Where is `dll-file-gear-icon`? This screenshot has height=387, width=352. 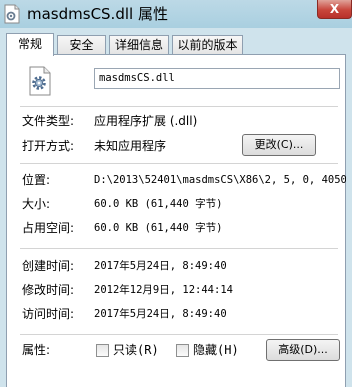
dll-file-gear-icon is located at coordinates (40, 81).